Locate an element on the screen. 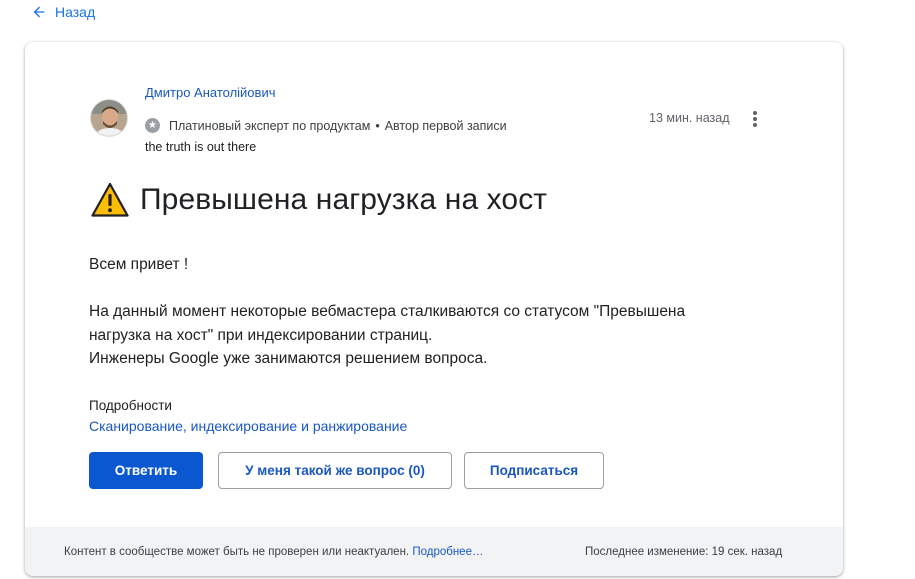  more-vert-icon is located at coordinates (755, 113).